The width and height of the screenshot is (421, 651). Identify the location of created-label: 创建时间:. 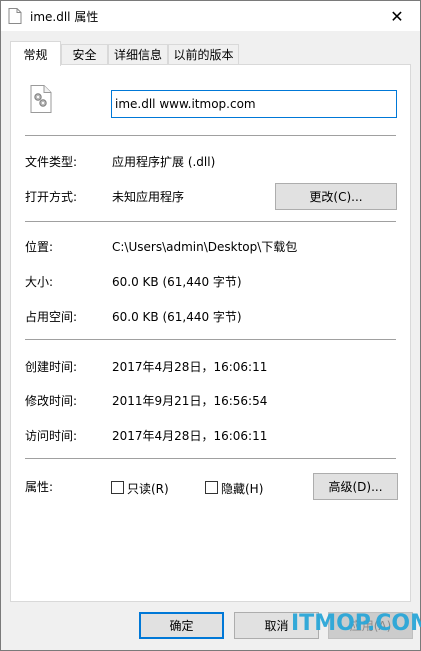
(51, 367).